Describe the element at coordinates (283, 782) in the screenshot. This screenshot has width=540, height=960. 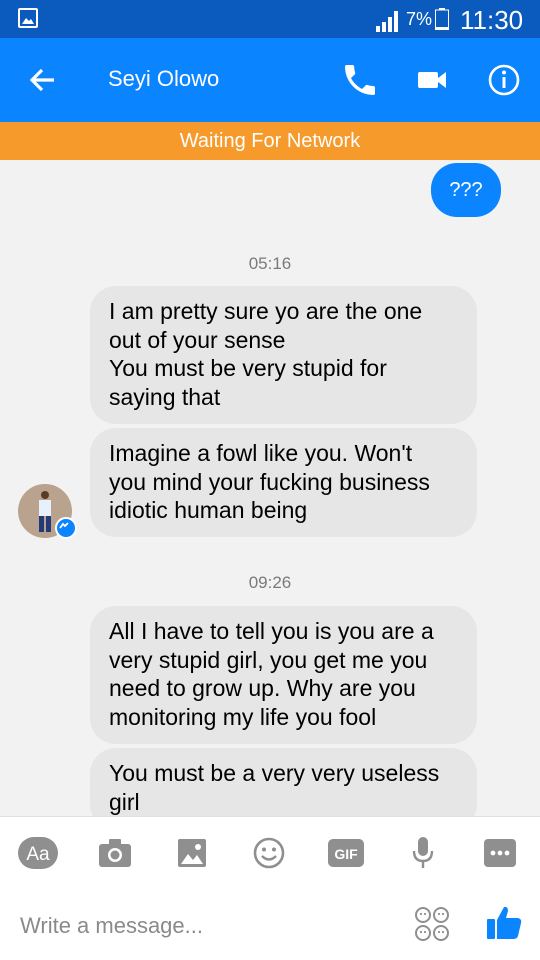
I see `incoming-message-bubble: You must be a very very useless girl` at that location.